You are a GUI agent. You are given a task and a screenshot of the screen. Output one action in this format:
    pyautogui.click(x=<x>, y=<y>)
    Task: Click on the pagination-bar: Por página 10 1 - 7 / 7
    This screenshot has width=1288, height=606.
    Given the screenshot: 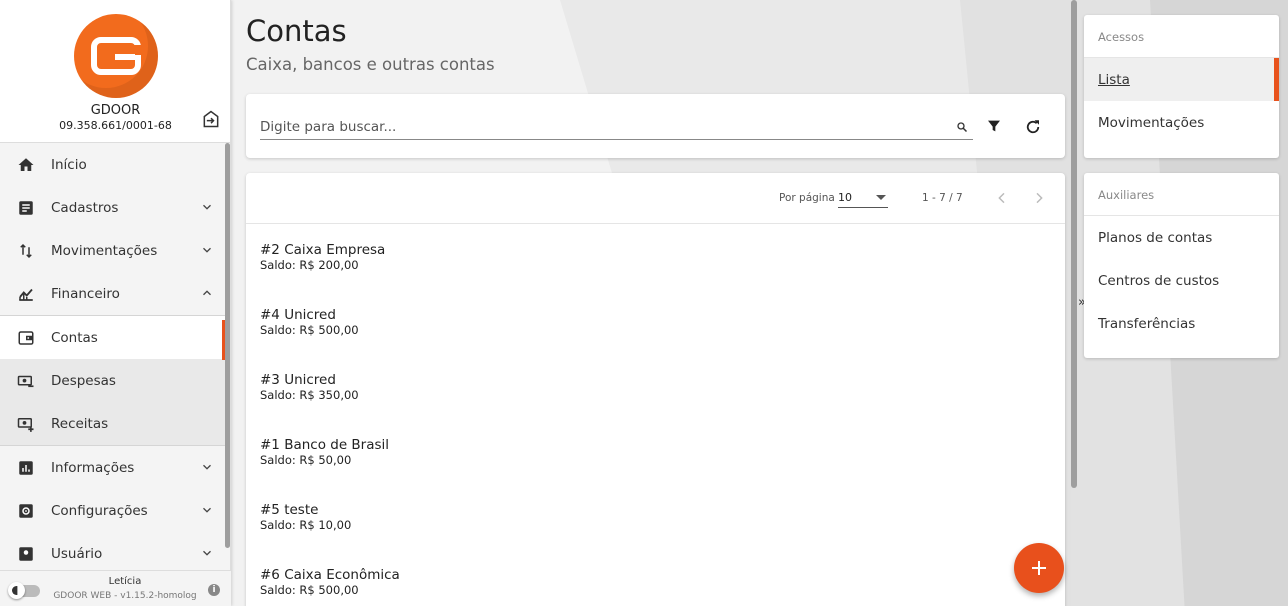 What is the action you would take?
    pyautogui.click(x=655, y=198)
    